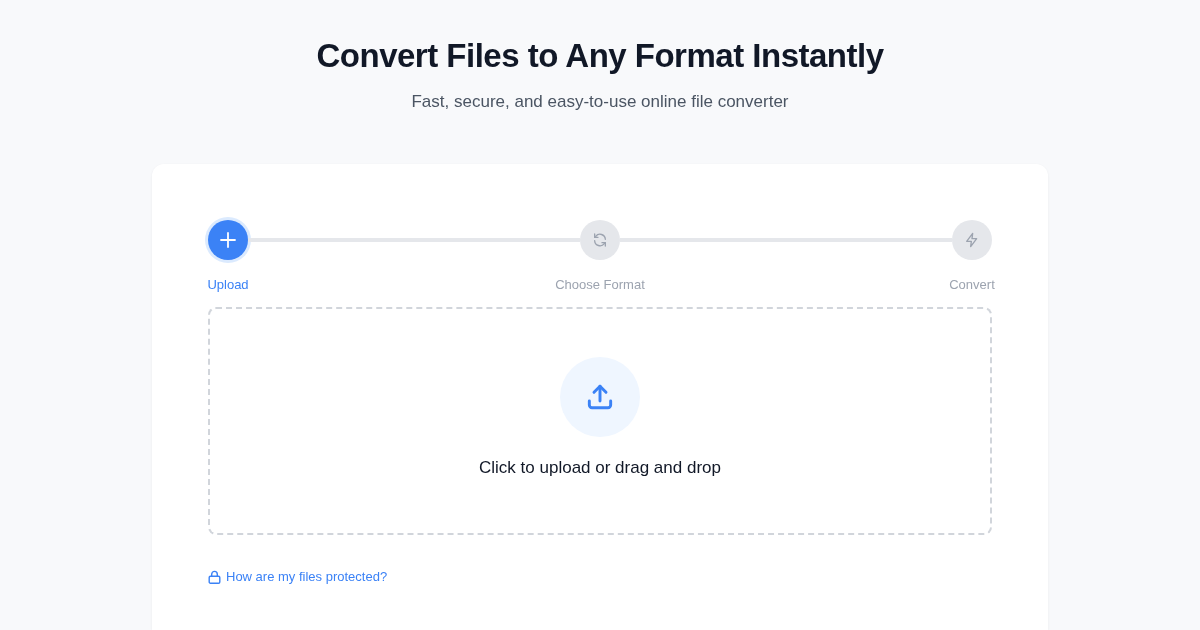  I want to click on page-title: Convert Files to Any Format Instantly, so click(600, 56).